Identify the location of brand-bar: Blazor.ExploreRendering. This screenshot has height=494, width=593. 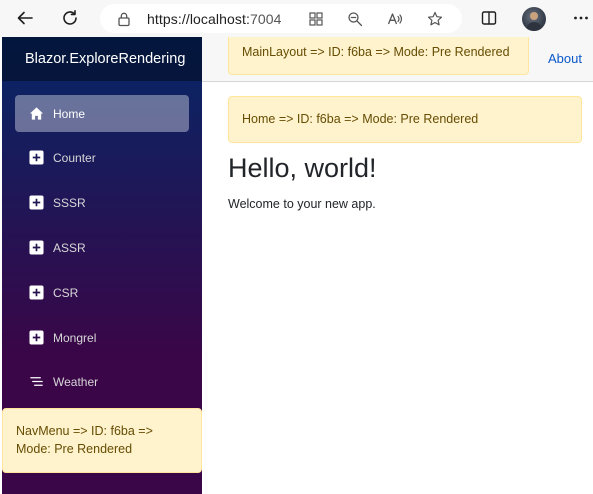
(102, 59).